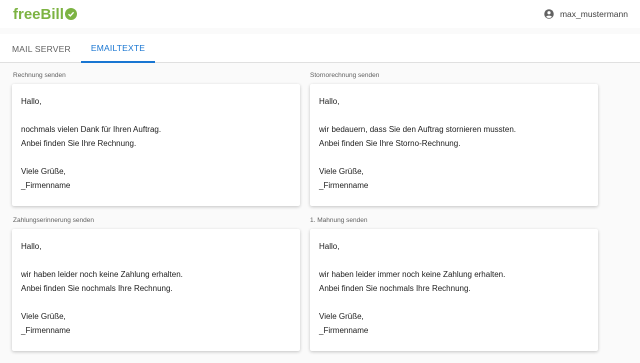 This screenshot has height=363, width=640. What do you see at coordinates (549, 14) in the screenshot?
I see `account-circle-icon` at bounding box center [549, 14].